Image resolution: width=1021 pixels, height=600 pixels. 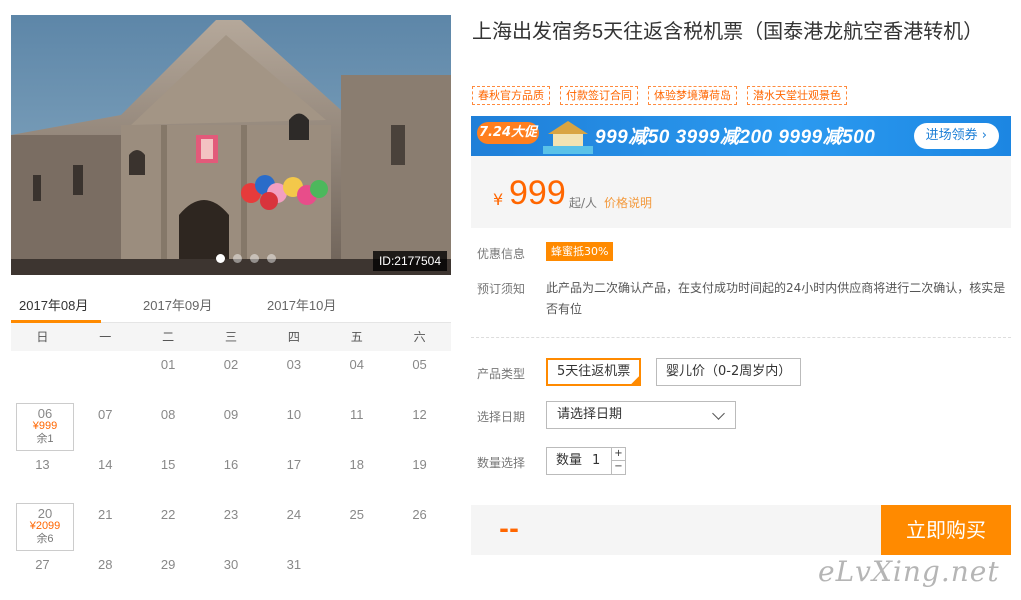 What do you see at coordinates (231, 337) in the screenshot?
I see `weekday-header: 日 一 二 三 四 五 六` at bounding box center [231, 337].